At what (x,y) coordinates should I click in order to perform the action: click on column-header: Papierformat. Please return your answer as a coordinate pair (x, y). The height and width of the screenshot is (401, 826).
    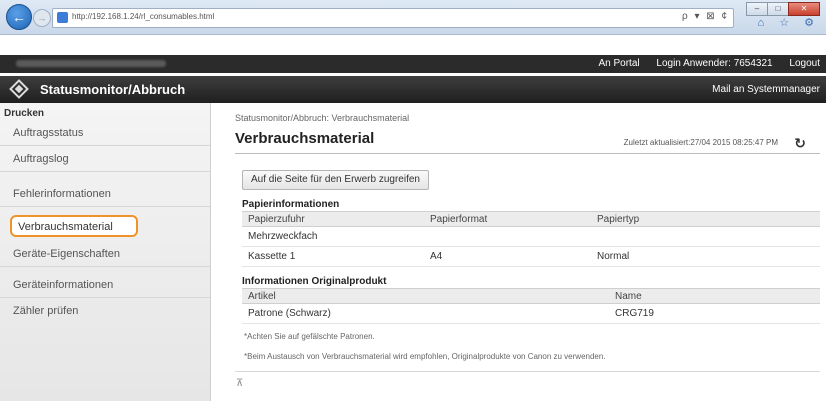
    Looking at the image, I should click on (507, 219).